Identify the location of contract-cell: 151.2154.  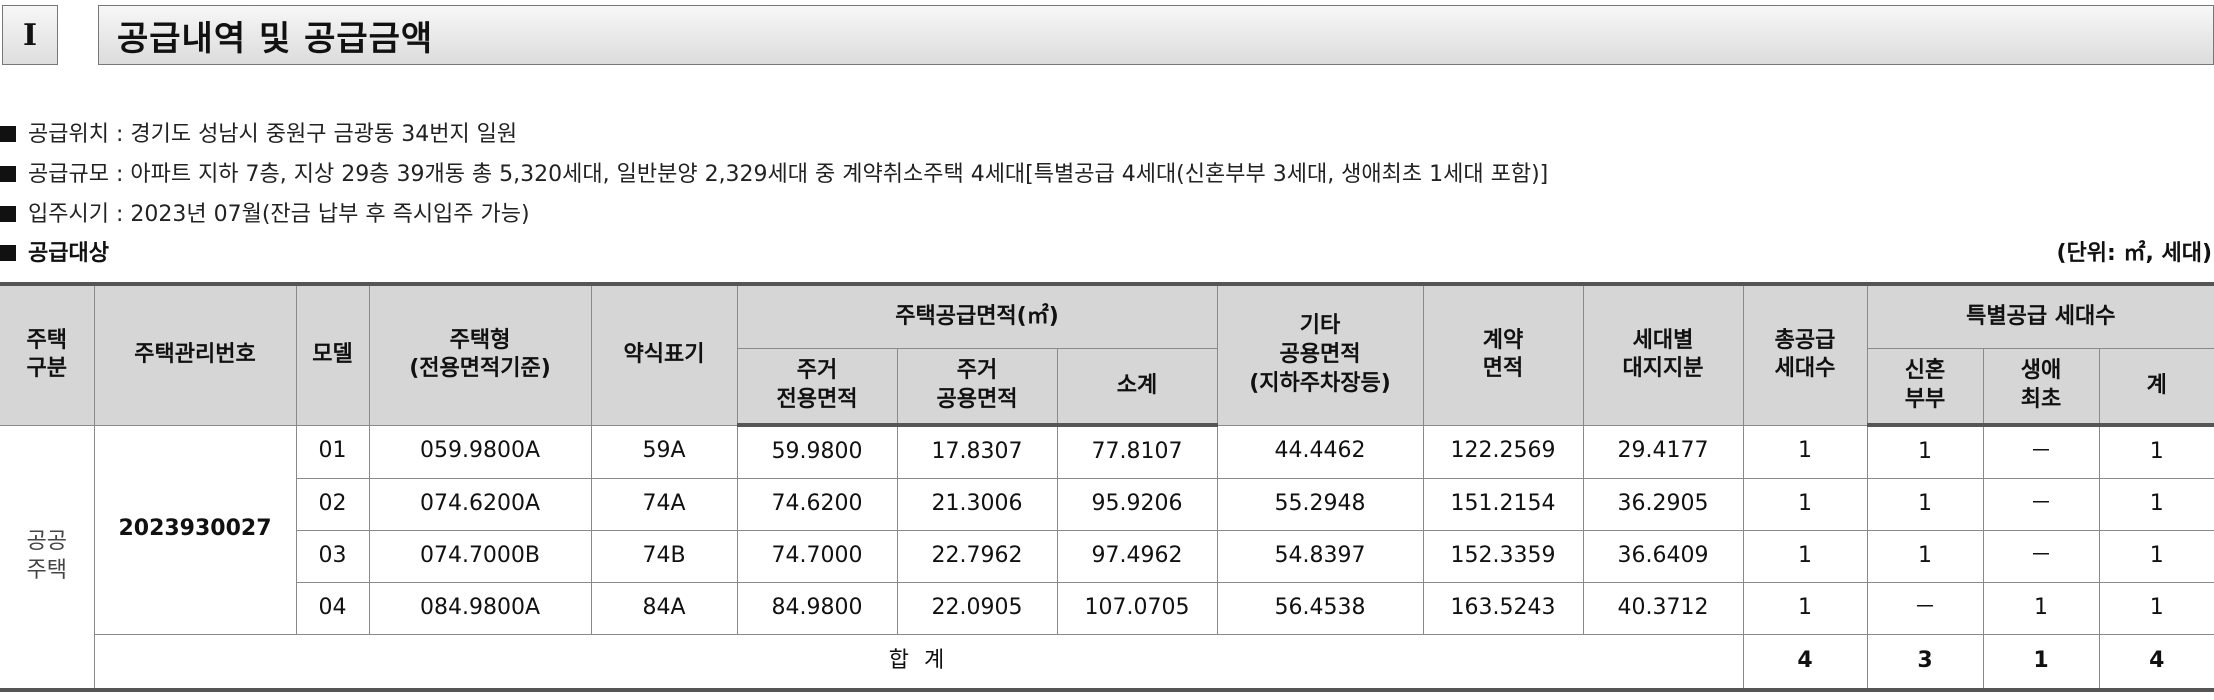
(1503, 504).